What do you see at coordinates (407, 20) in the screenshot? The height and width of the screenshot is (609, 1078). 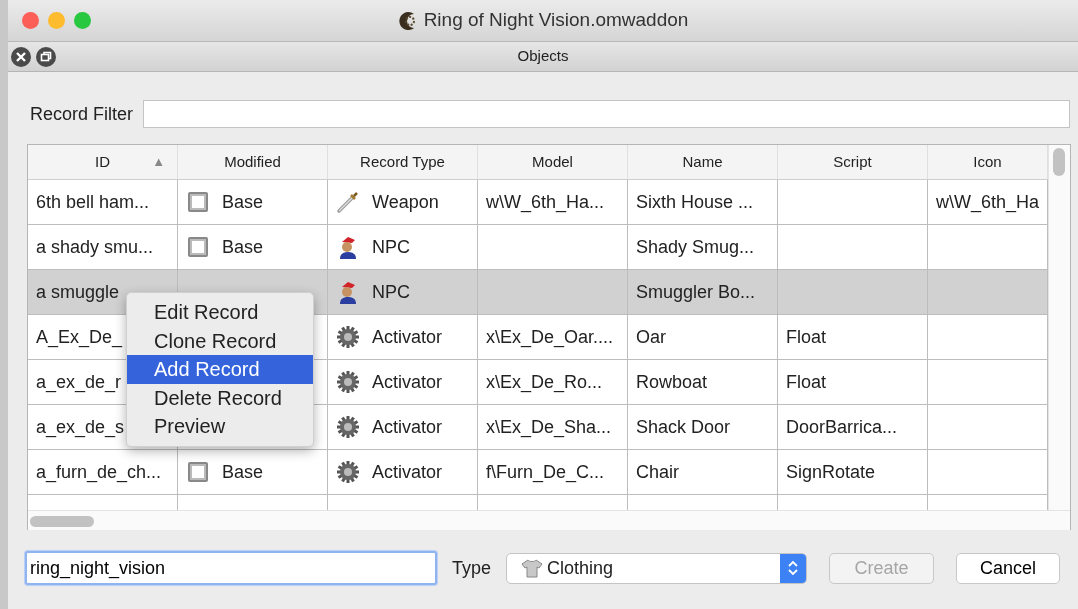 I see `app-icon` at bounding box center [407, 20].